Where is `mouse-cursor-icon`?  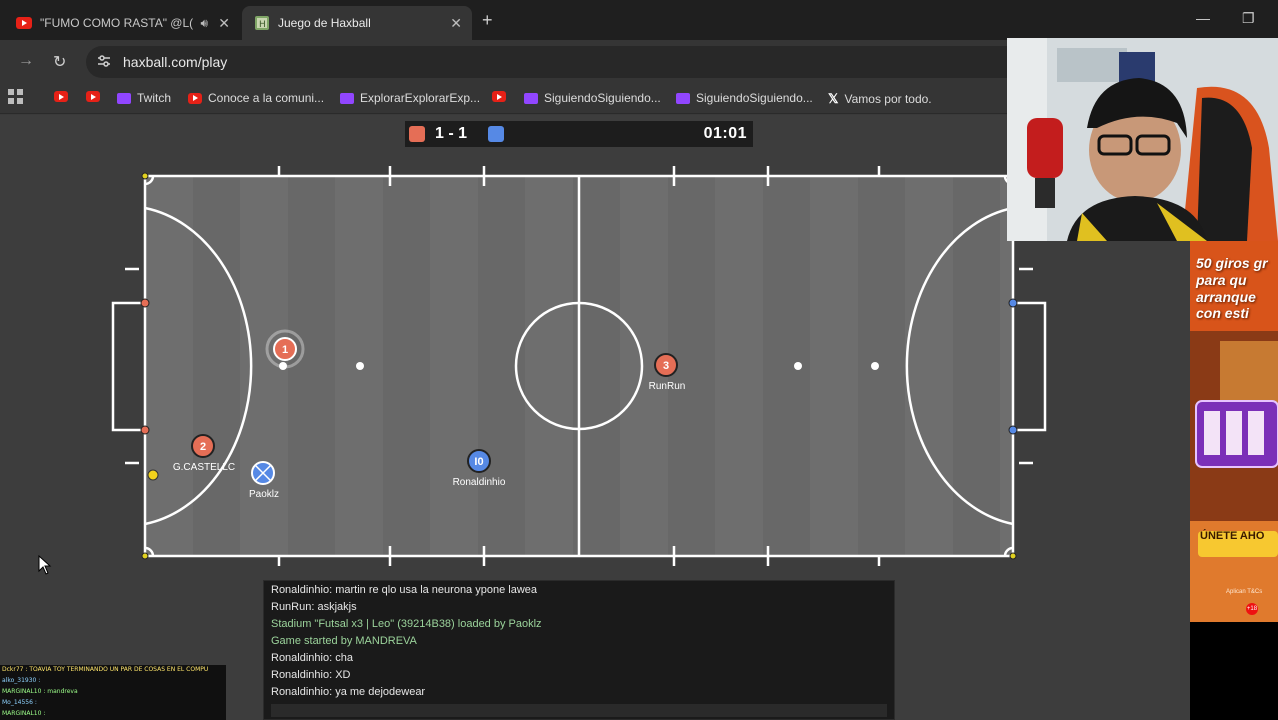
mouse-cursor-icon is located at coordinates (45, 565).